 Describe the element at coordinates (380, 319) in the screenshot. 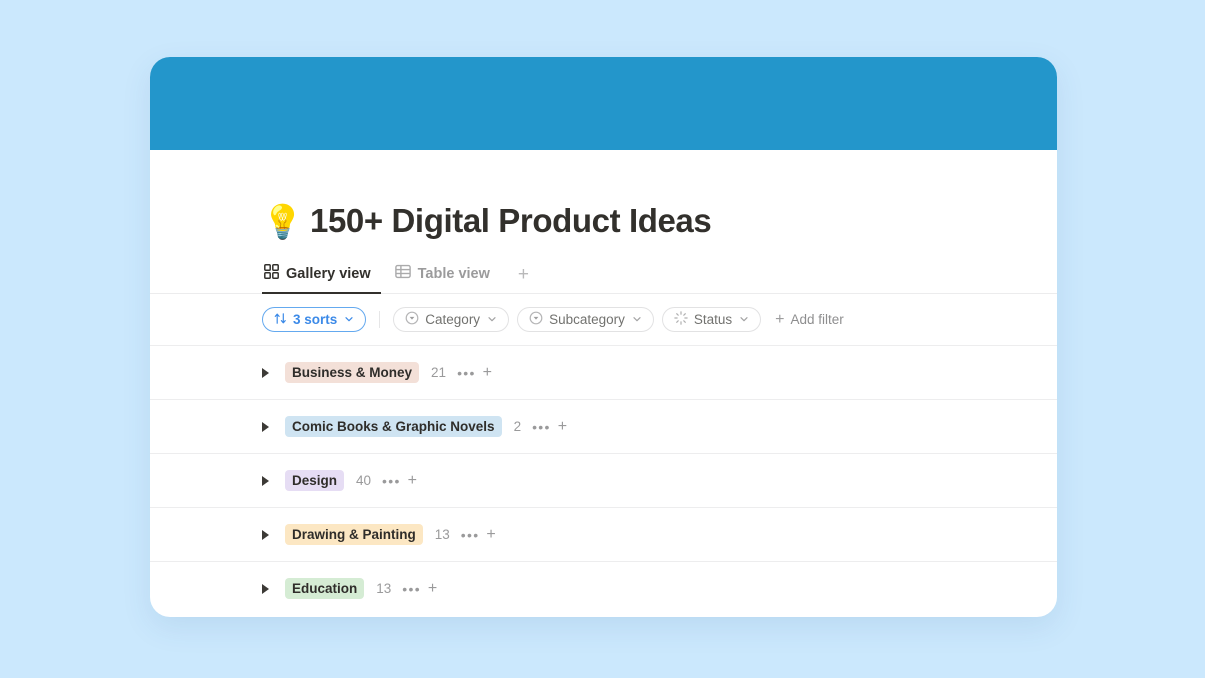

I see `toolbar-divider` at that location.